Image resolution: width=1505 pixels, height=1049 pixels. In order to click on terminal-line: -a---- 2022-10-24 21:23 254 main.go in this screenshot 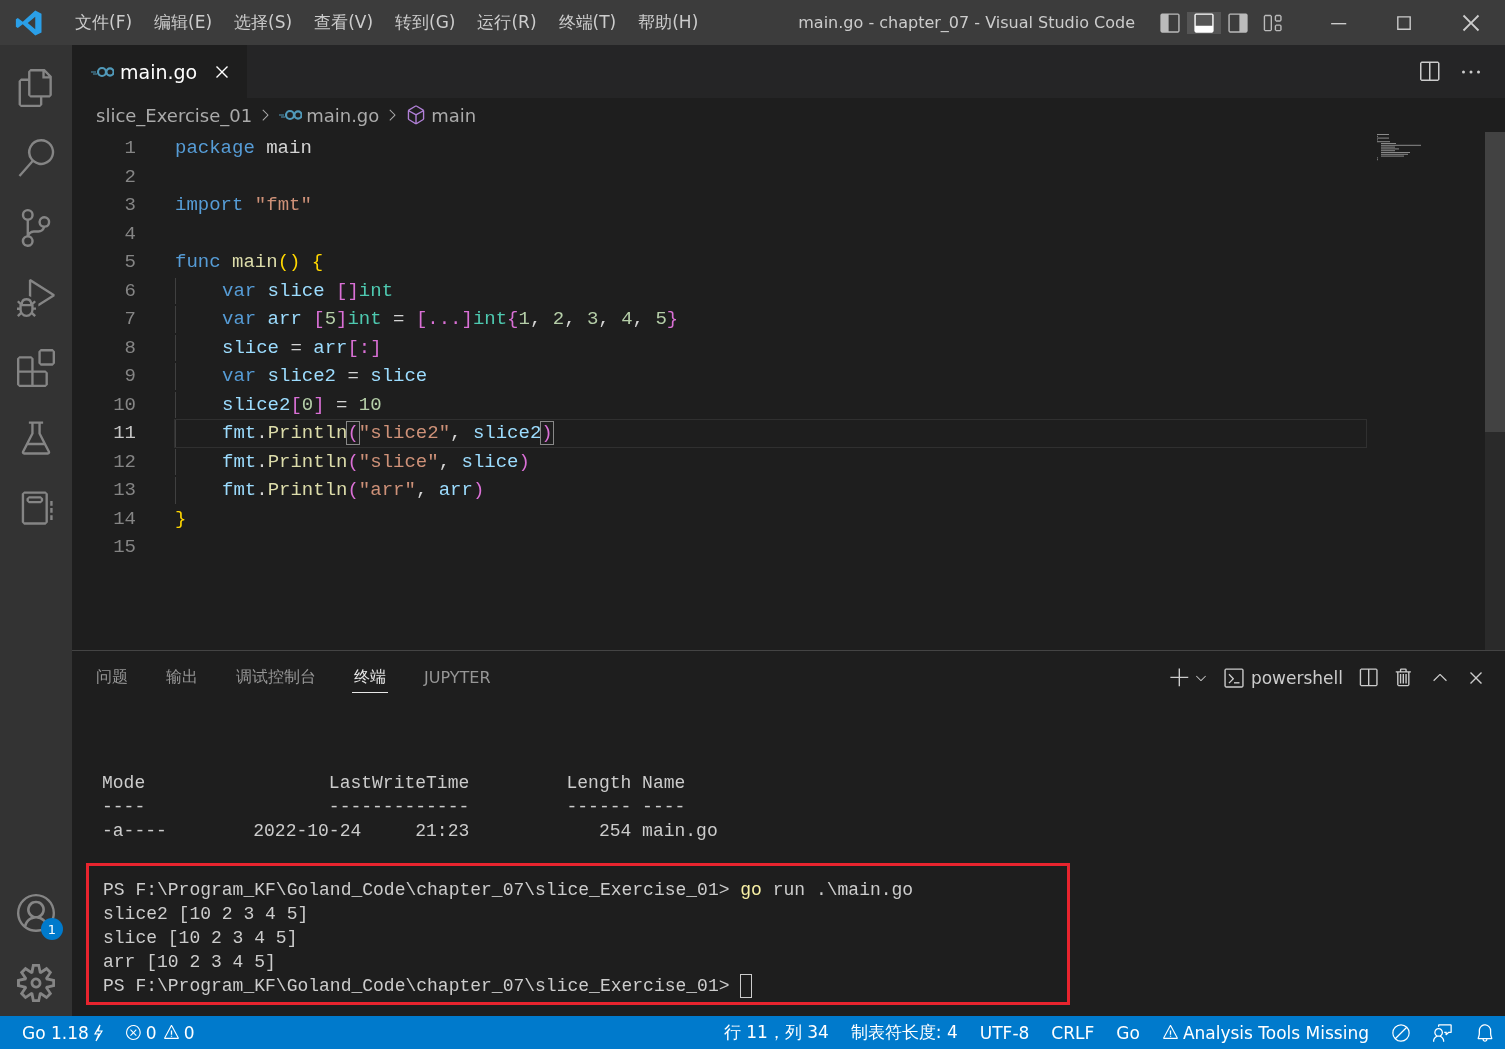, I will do `click(410, 831)`.